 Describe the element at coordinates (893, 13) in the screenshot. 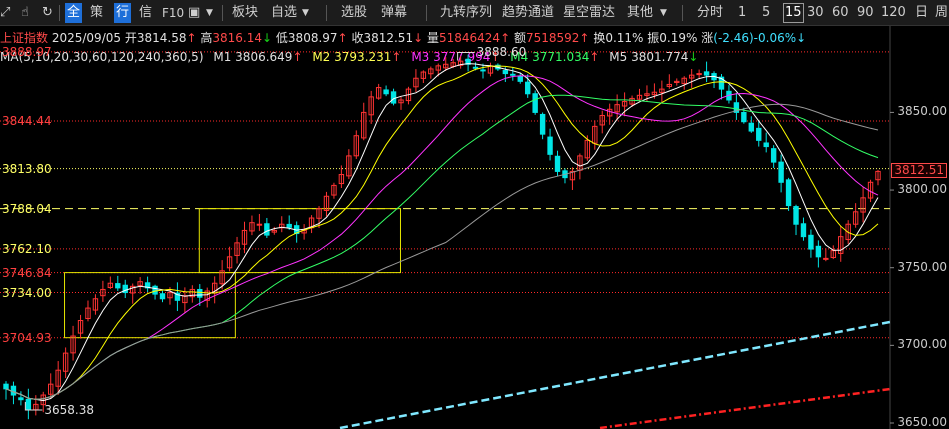

I see `period-tab-120: 120` at that location.